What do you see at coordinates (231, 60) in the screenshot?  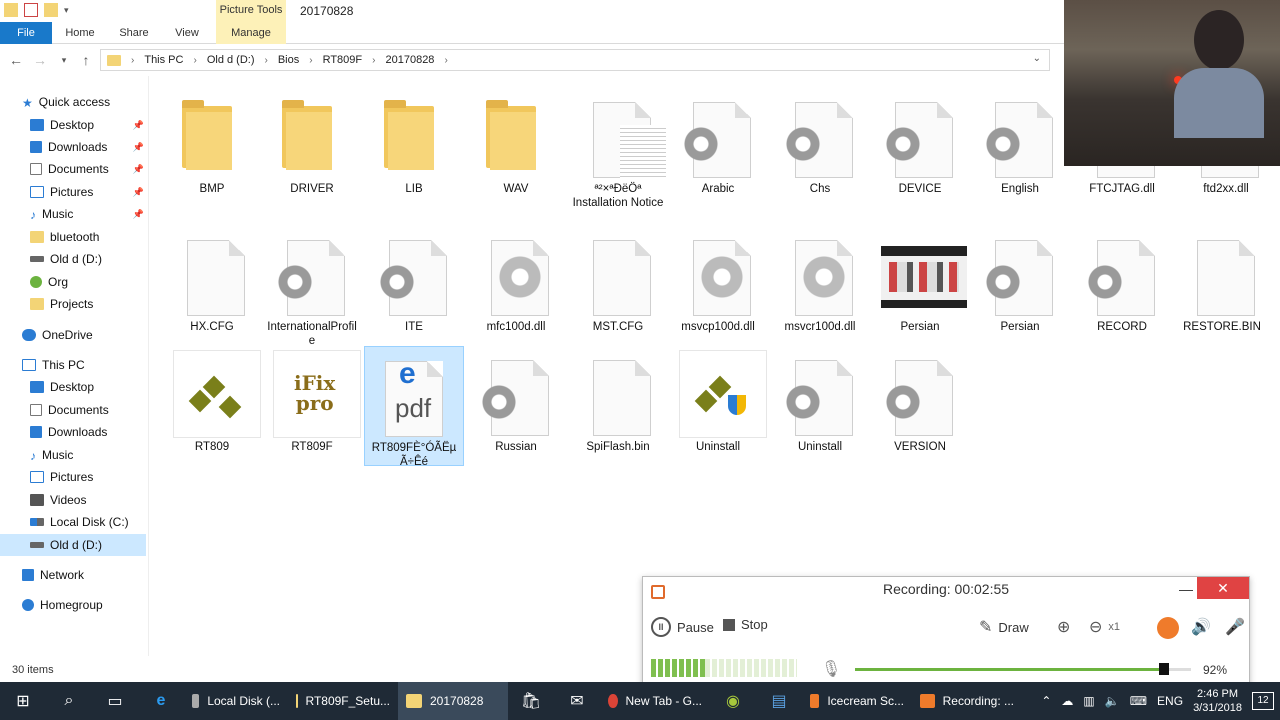 I see `breadcrumb-old-d: Old d (D:)` at bounding box center [231, 60].